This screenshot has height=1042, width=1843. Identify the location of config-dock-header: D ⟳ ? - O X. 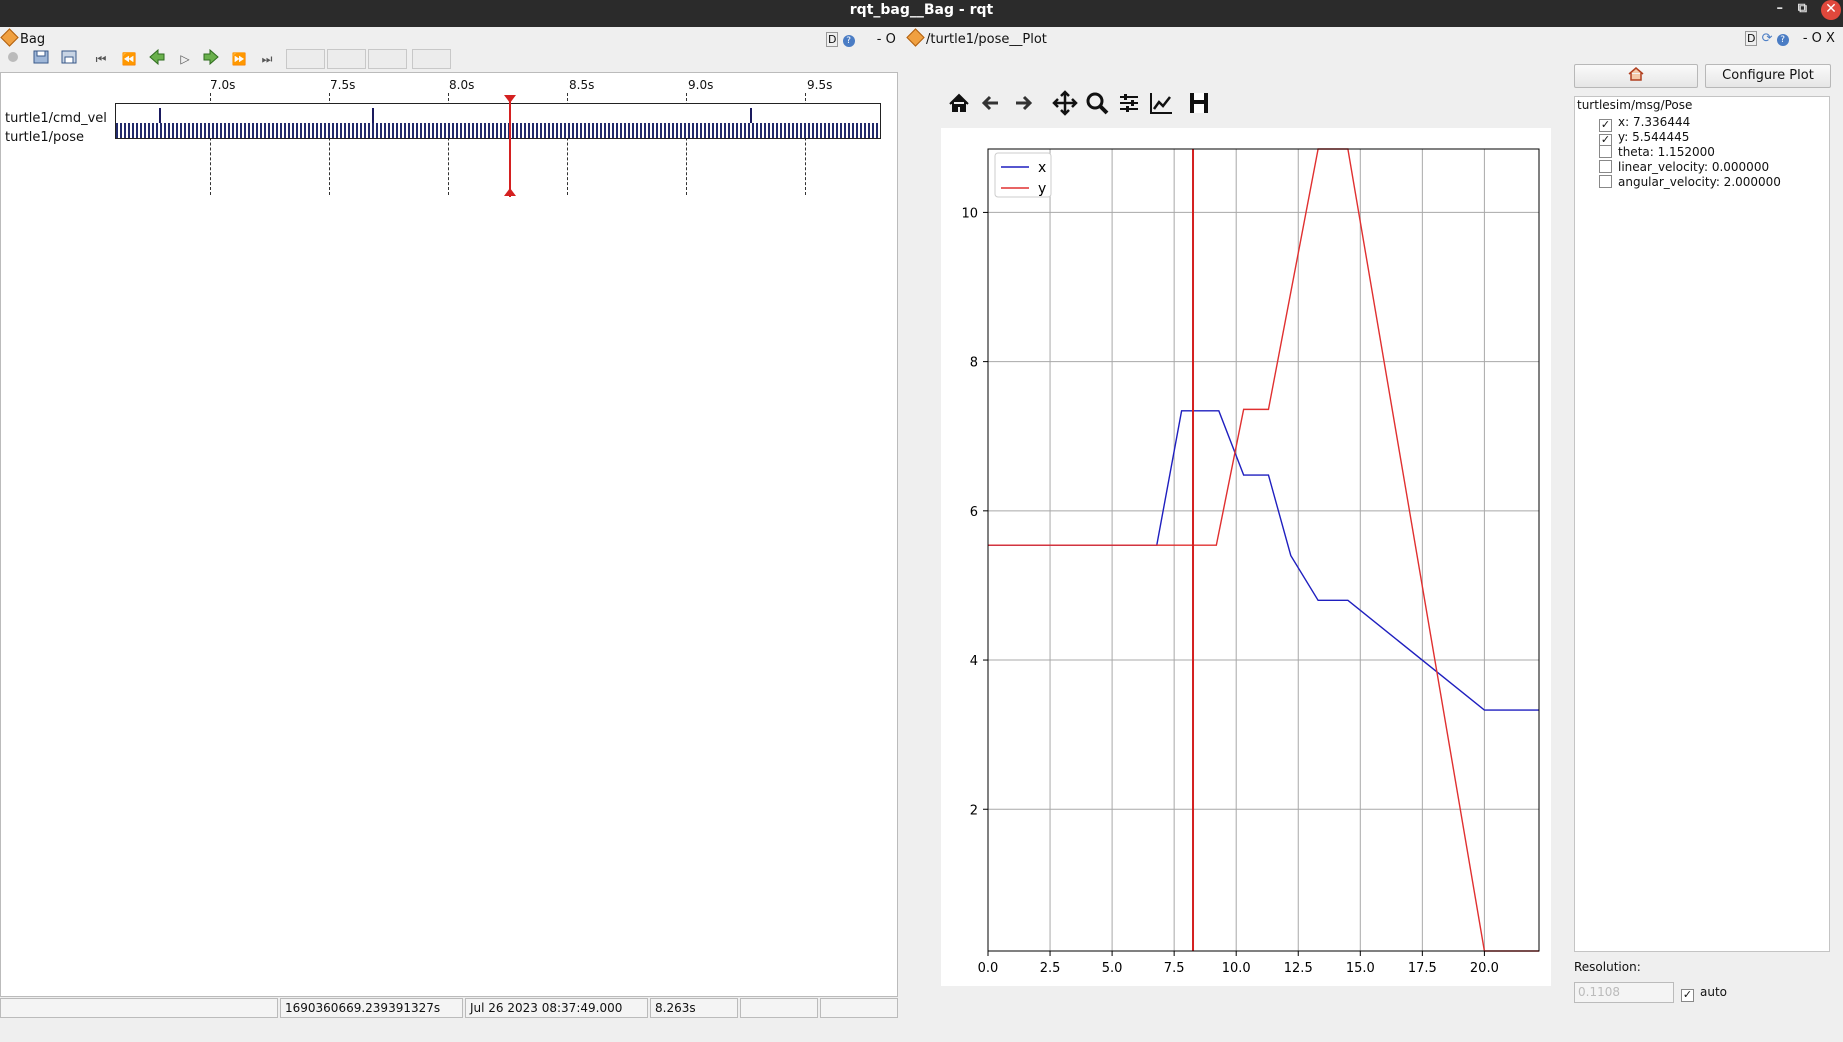
(1790, 38).